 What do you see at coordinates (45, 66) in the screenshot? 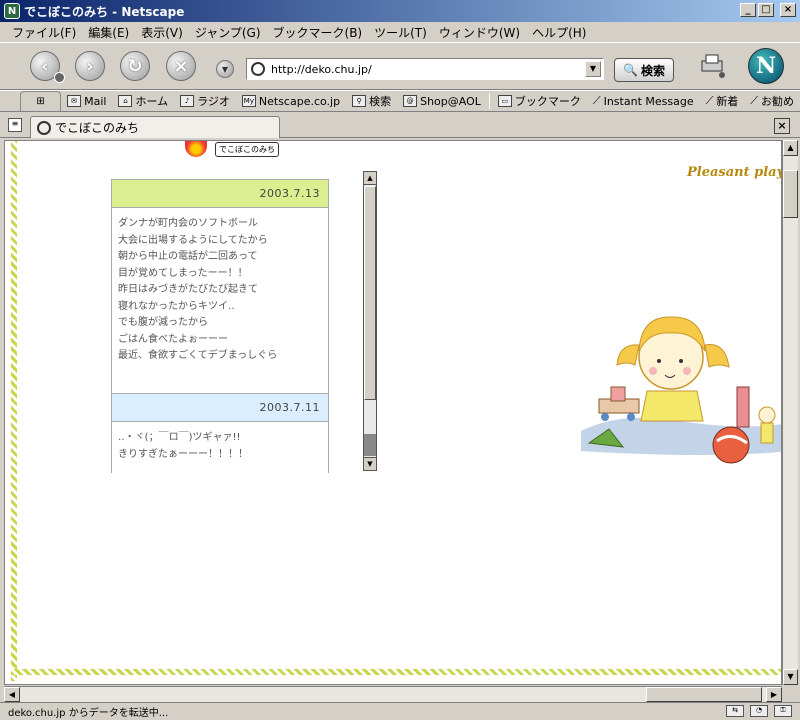
I see `back-arrow-icon: ‹` at bounding box center [45, 66].